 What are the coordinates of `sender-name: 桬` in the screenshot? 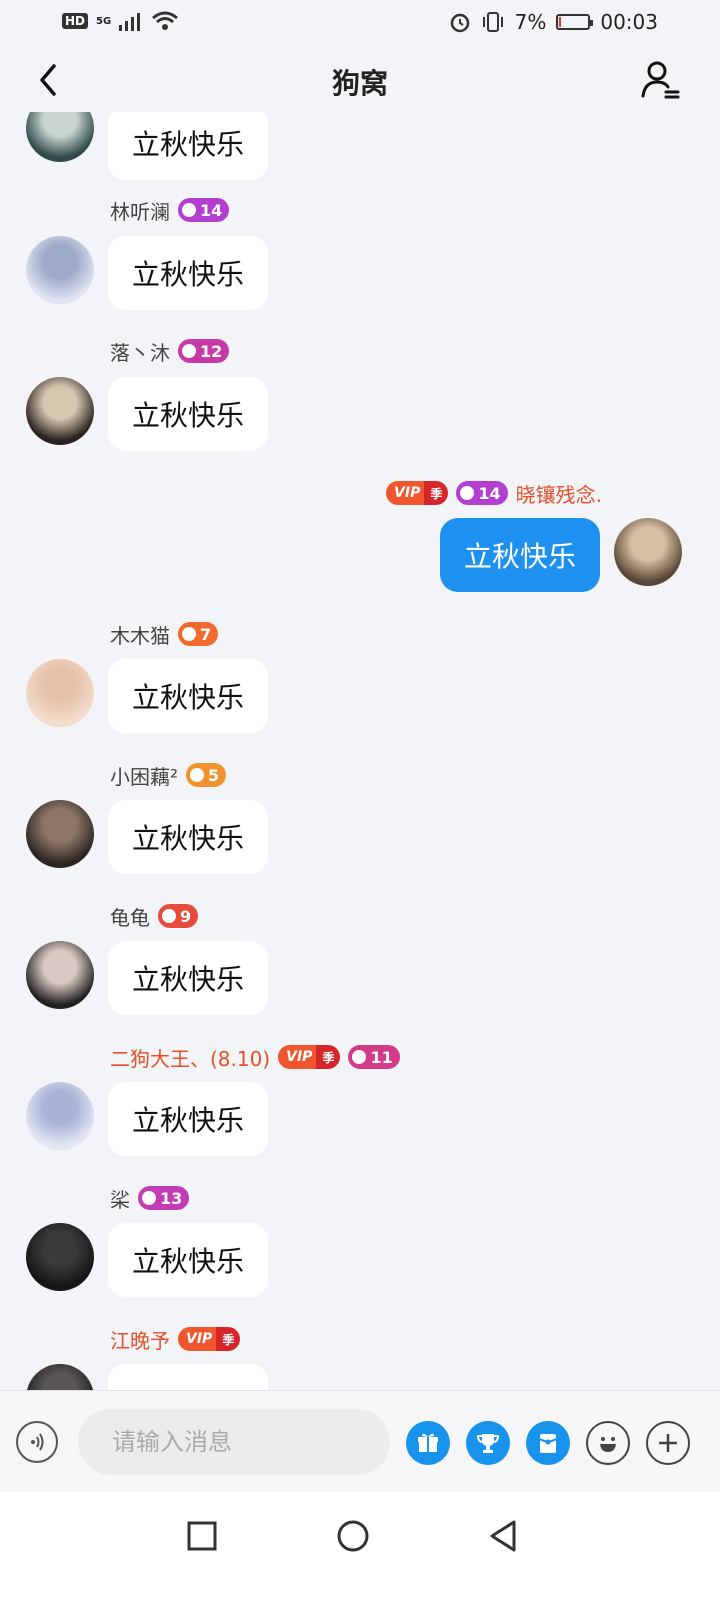 It's located at (120, 1198).